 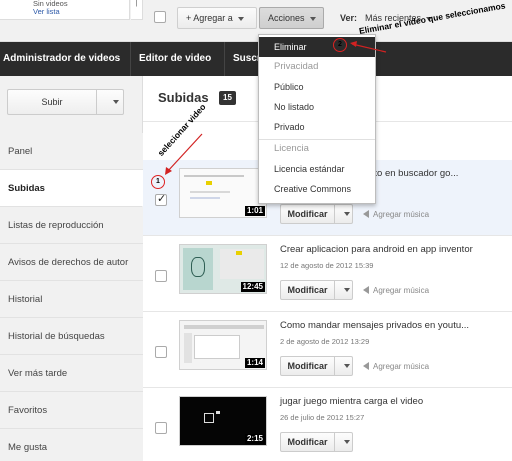 I want to click on menu-item-standard-license: Licencia estándar, so click(x=317, y=169).